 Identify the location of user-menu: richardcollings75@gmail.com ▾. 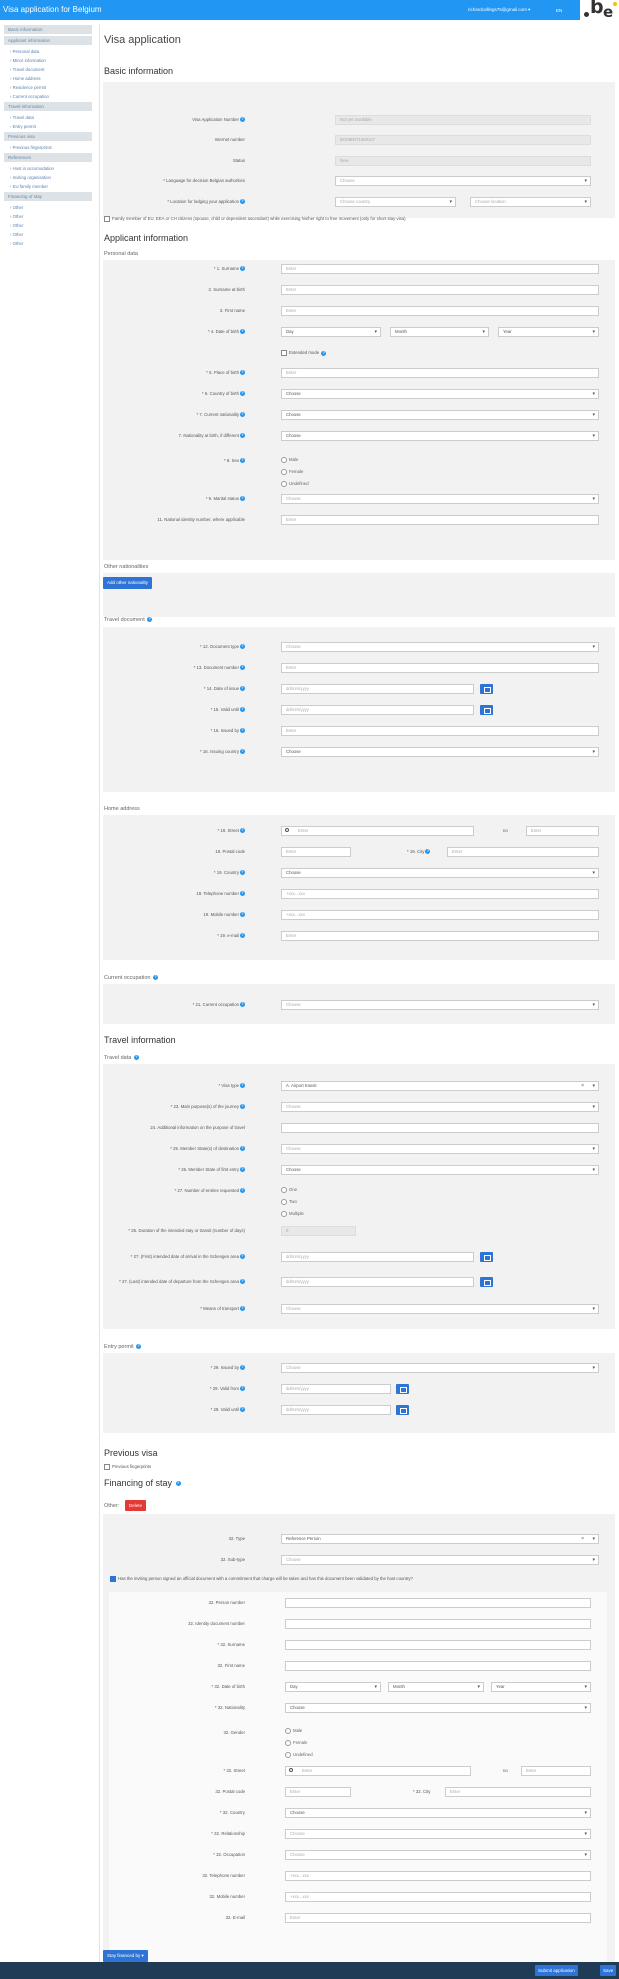
(499, 10).